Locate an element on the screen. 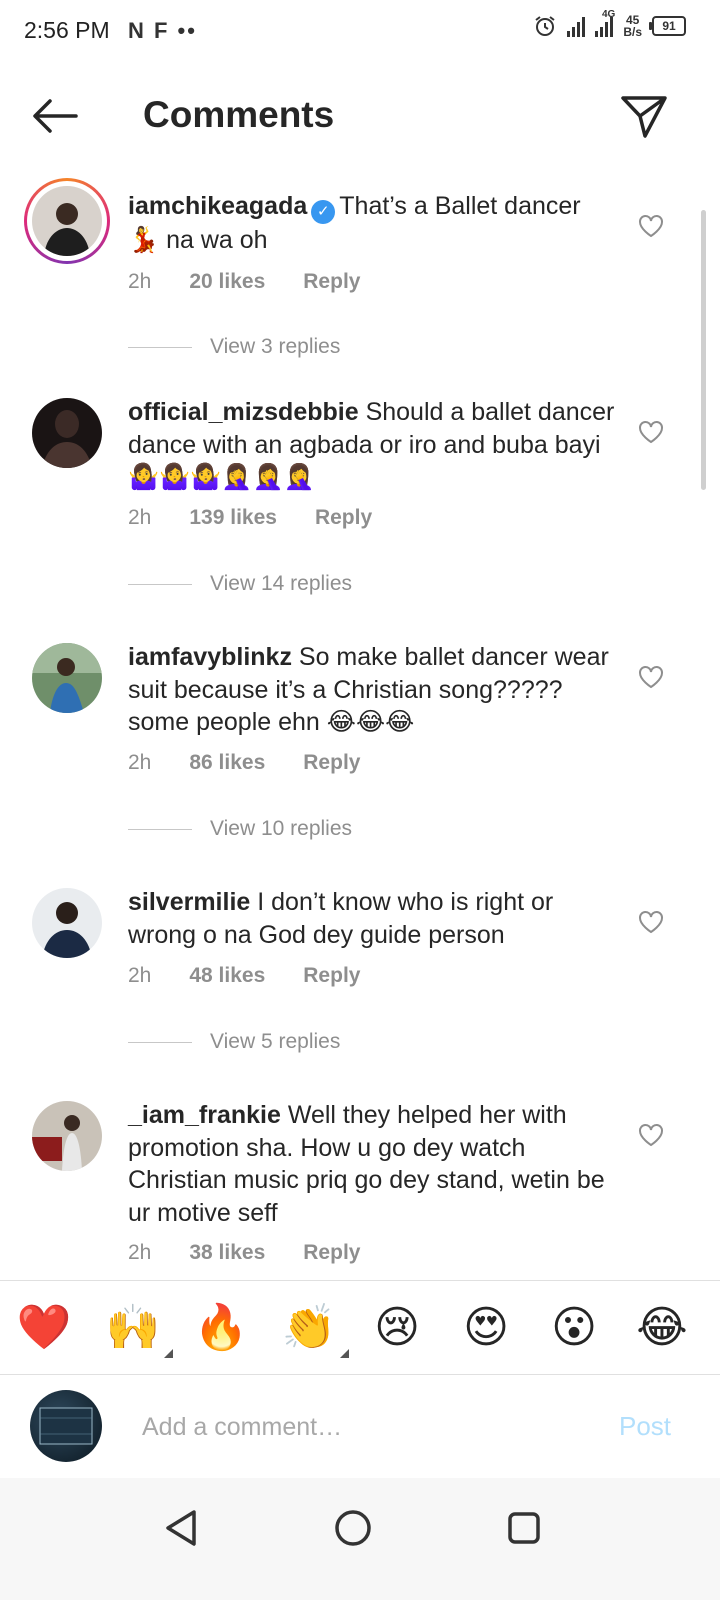  comment-likes: 86 likes is located at coordinates (227, 763).